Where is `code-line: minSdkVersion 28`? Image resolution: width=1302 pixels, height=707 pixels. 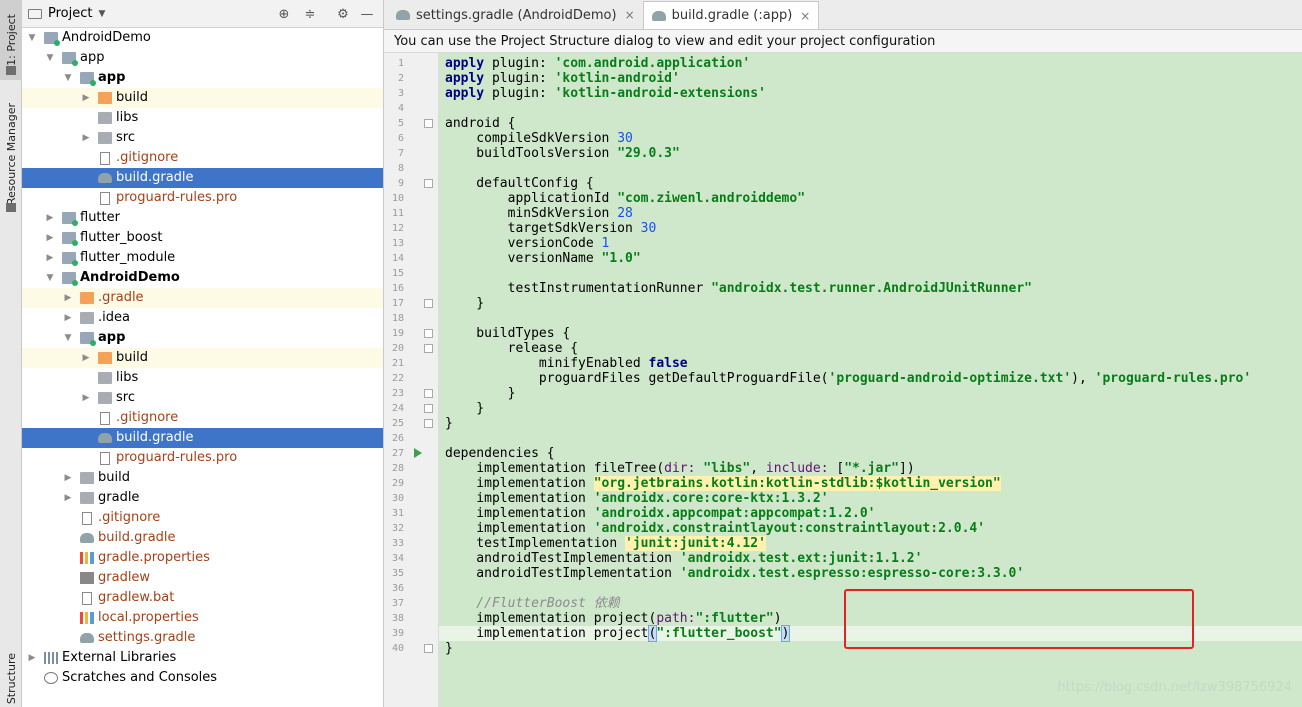 code-line: minSdkVersion 28 is located at coordinates (539, 213).